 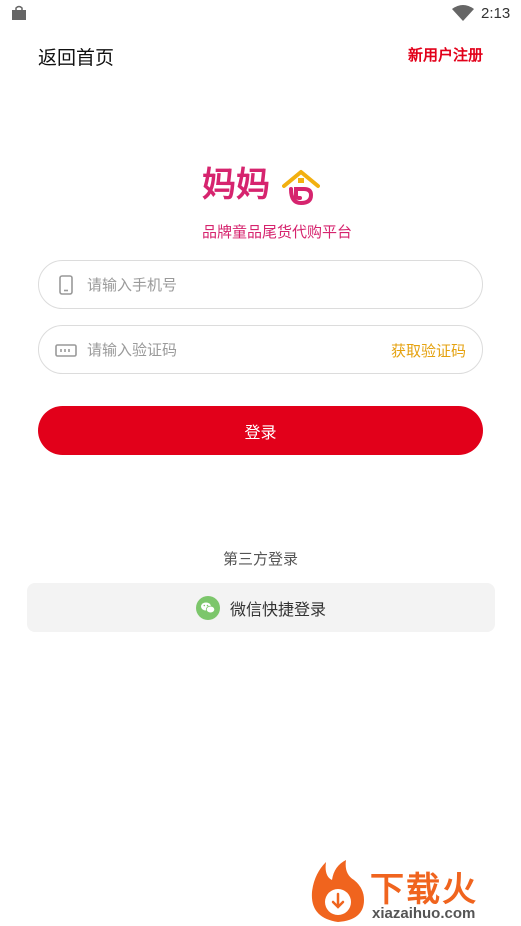 What do you see at coordinates (428, 350) in the screenshot?
I see `get-code-button: 获取验证码` at bounding box center [428, 350].